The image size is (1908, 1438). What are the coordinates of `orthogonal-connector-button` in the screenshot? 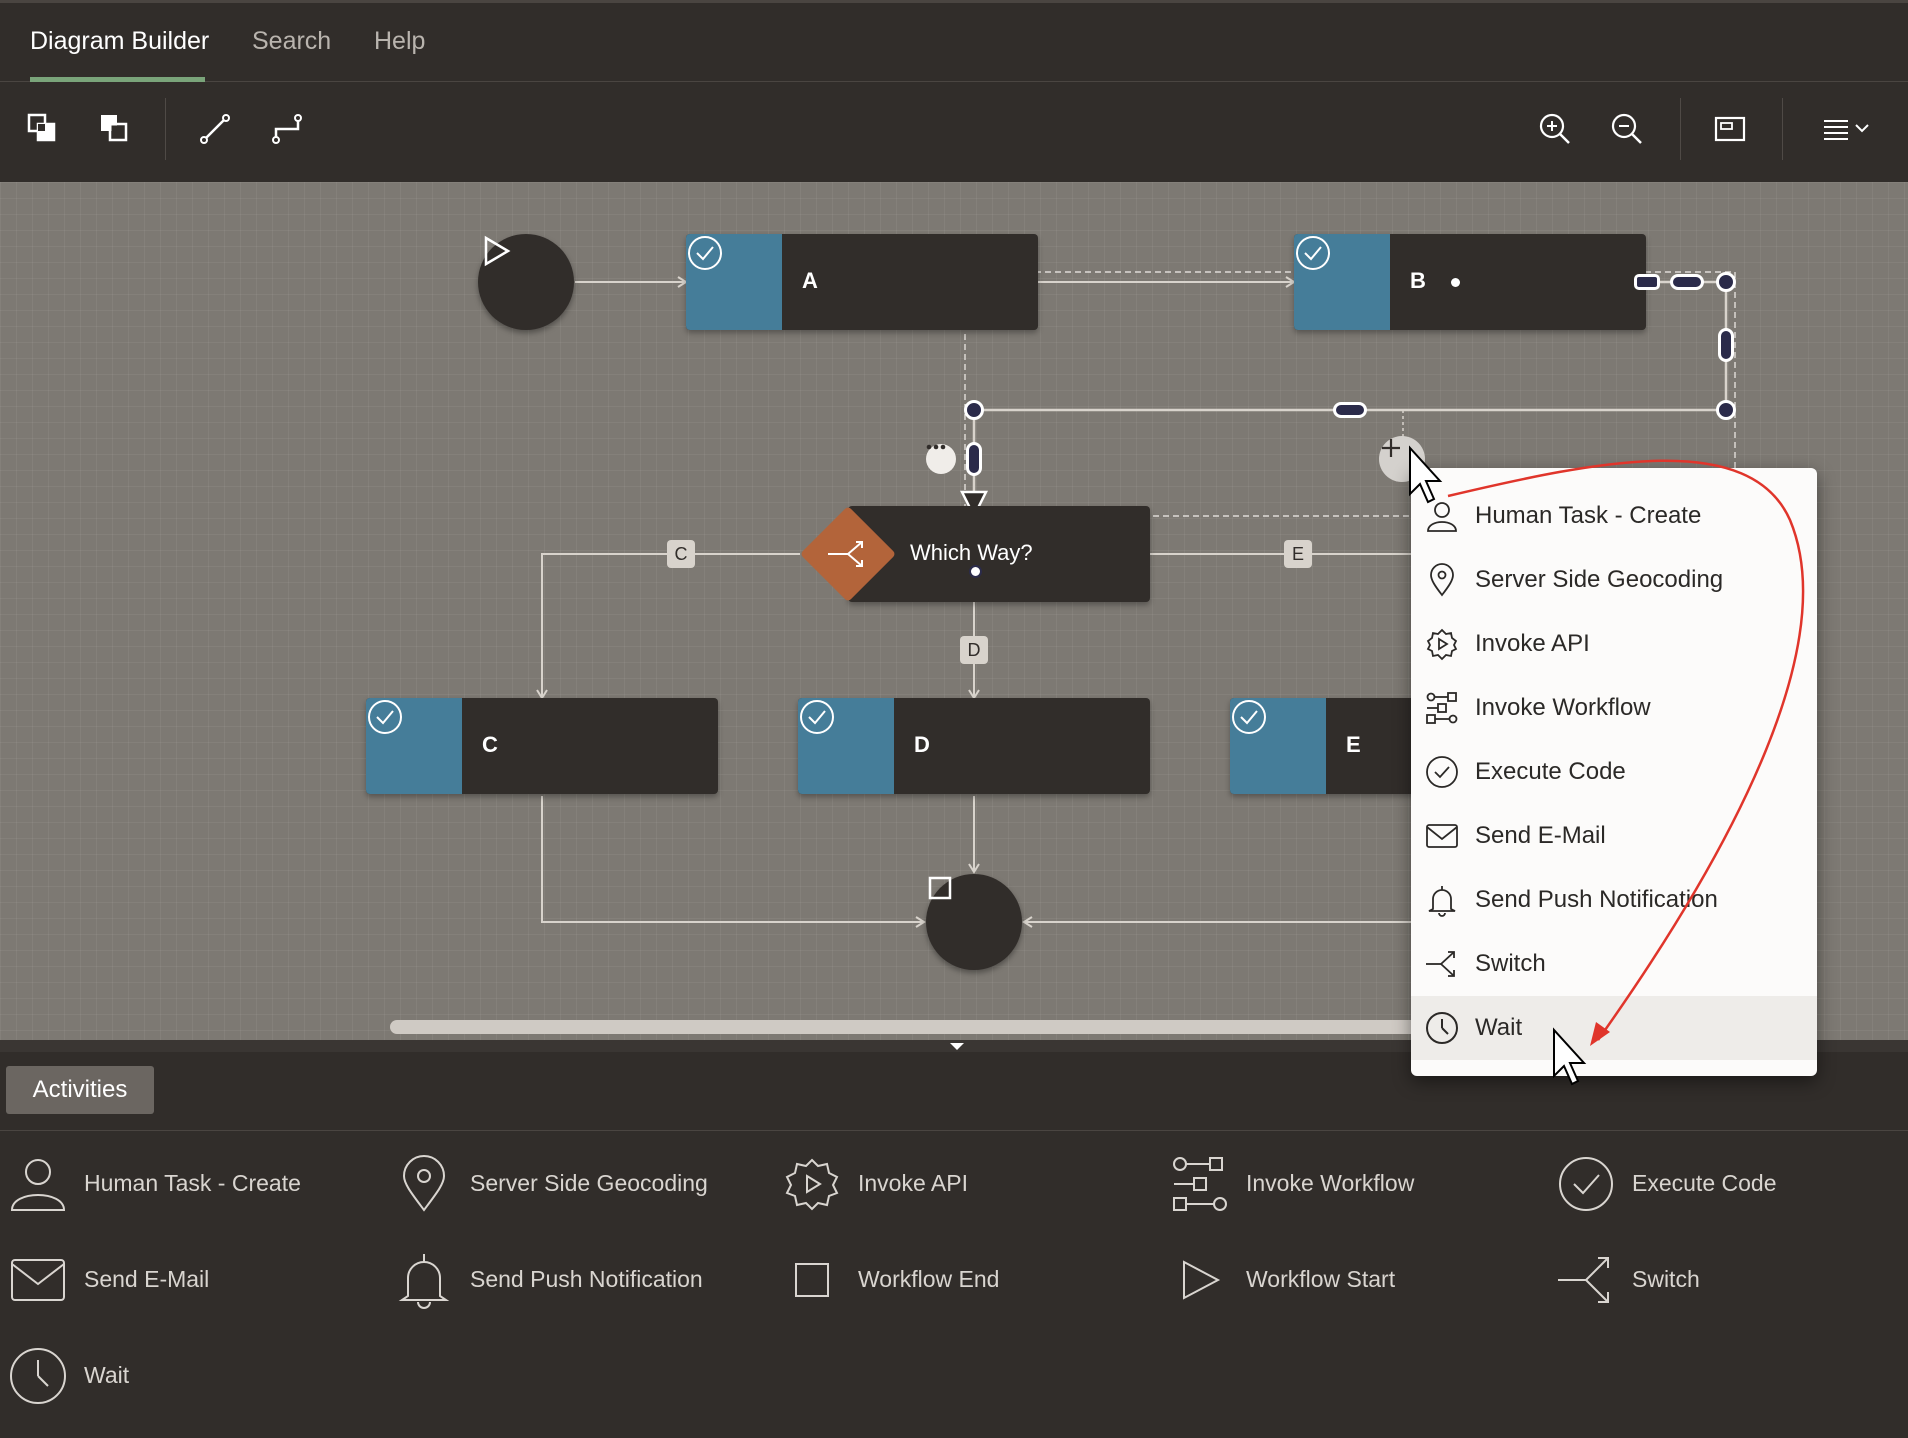 It's located at (287, 129).